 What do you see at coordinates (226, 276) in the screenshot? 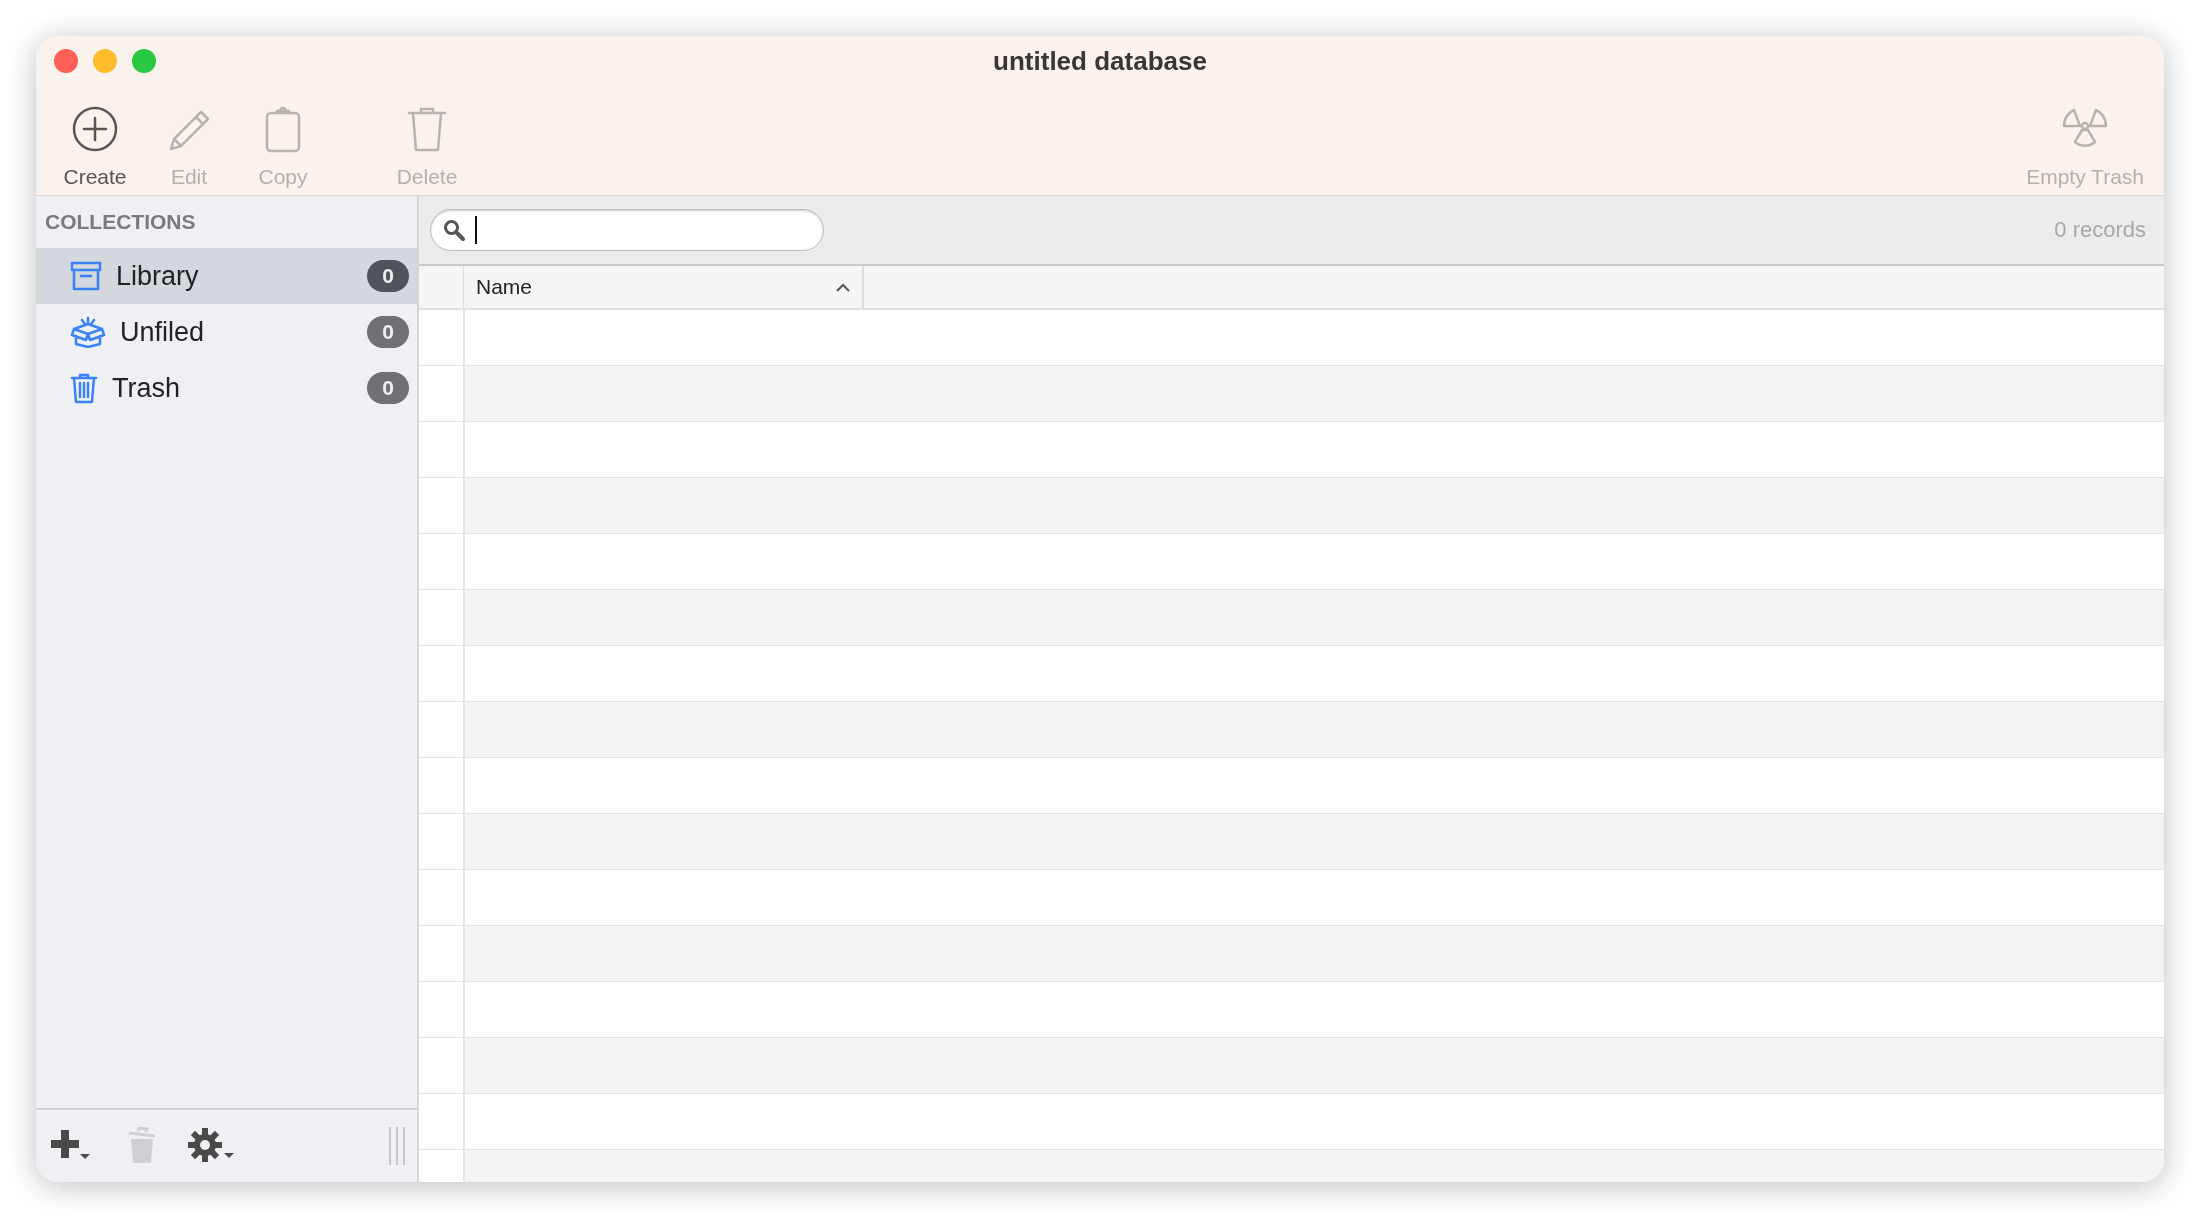
I see `sidebar-item: Library 0` at bounding box center [226, 276].